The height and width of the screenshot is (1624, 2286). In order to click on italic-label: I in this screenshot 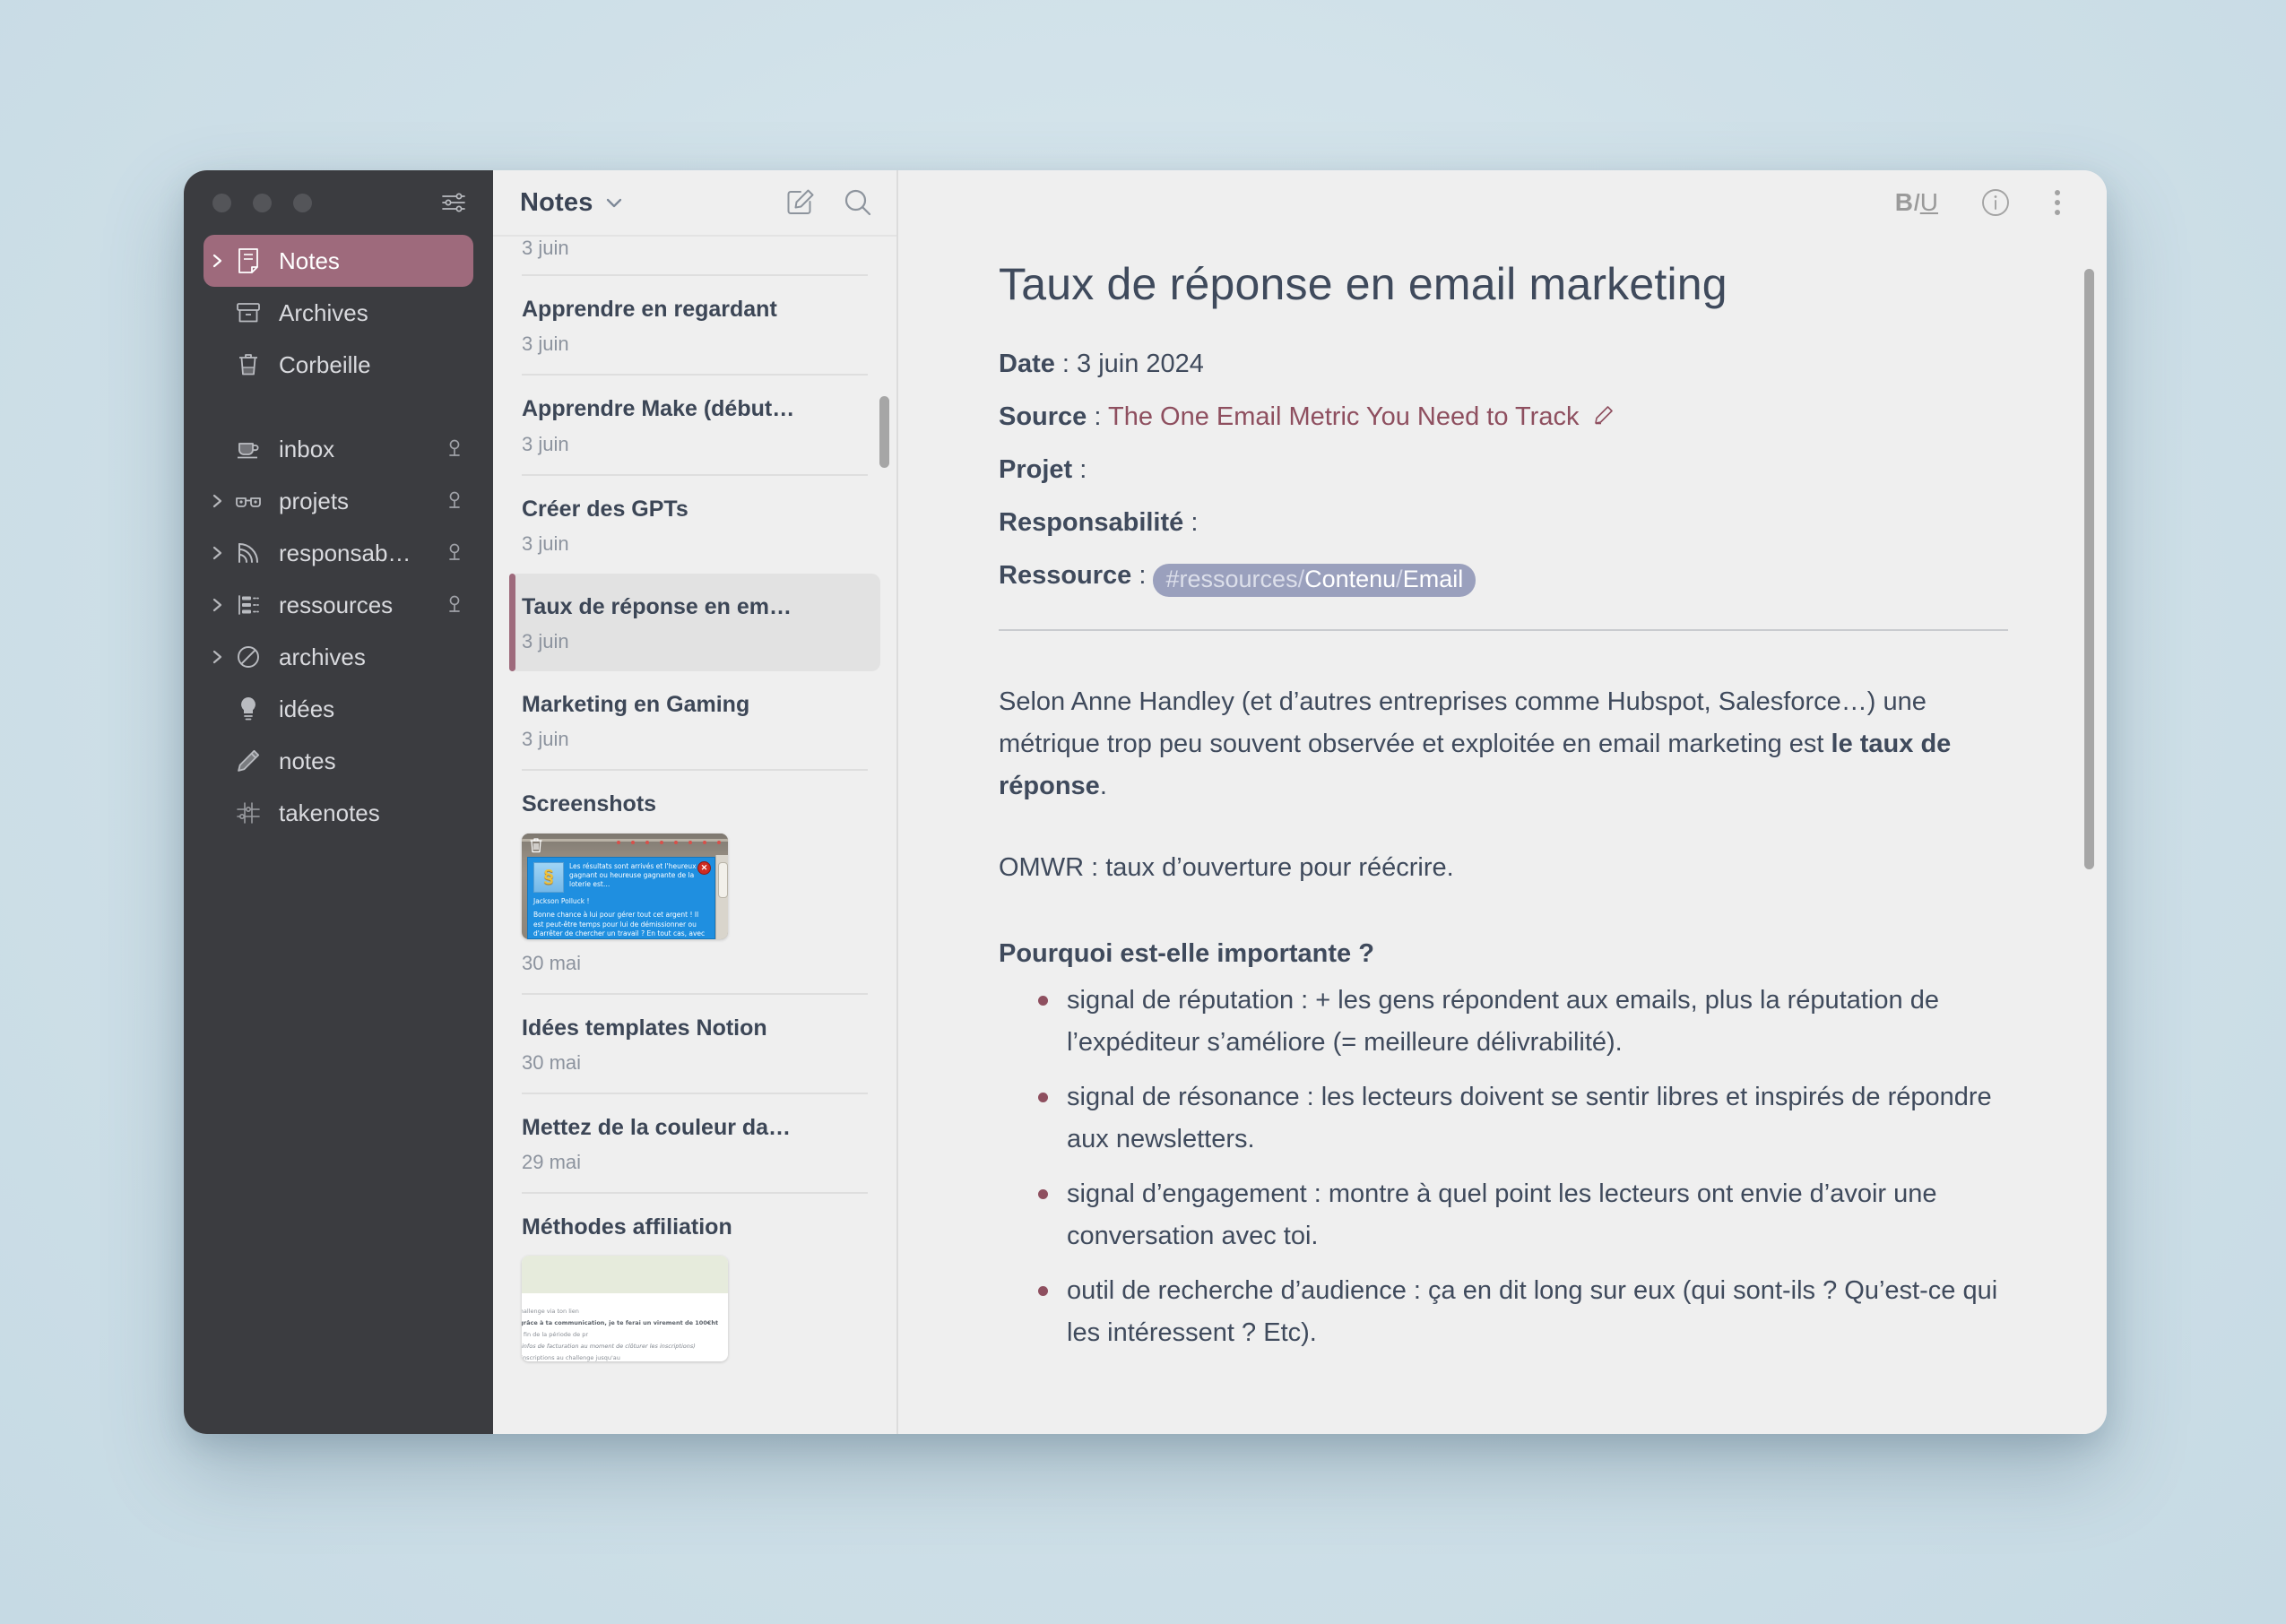, I will do `click(1916, 202)`.